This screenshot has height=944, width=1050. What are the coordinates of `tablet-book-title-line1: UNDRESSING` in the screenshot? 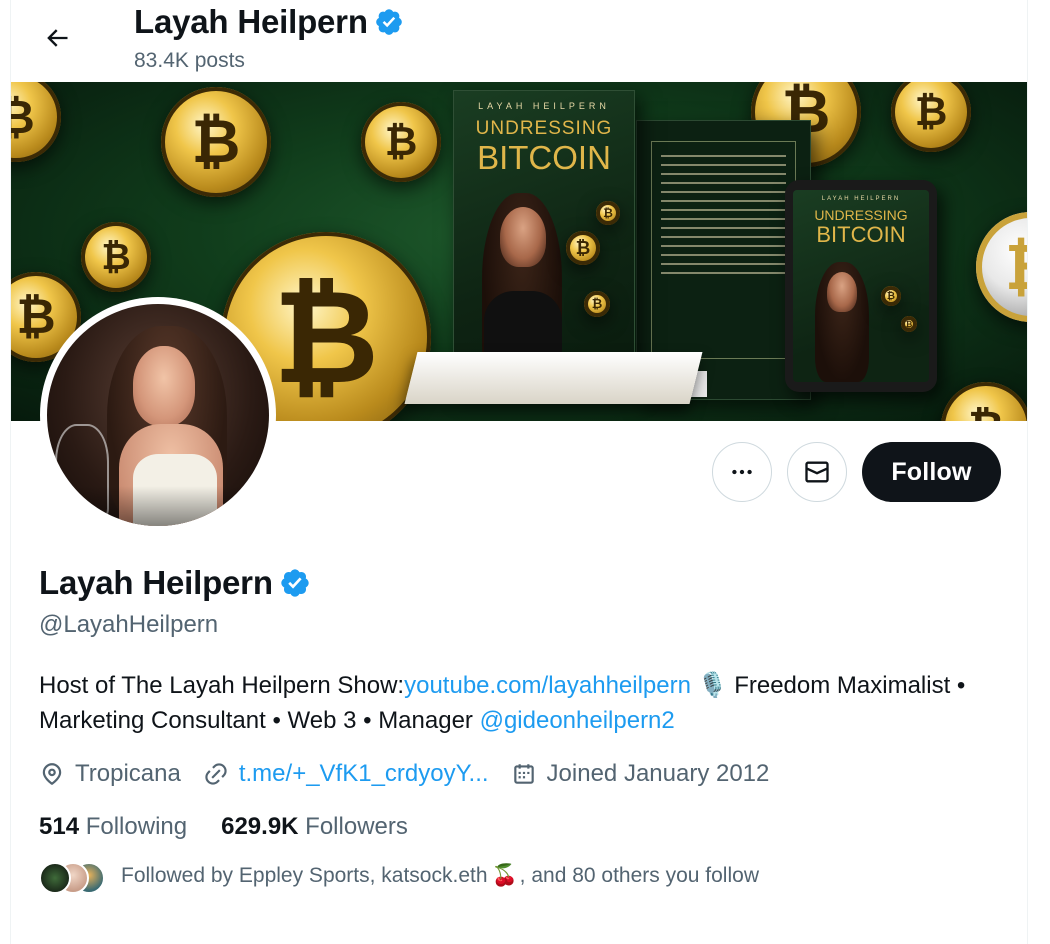 It's located at (861, 215).